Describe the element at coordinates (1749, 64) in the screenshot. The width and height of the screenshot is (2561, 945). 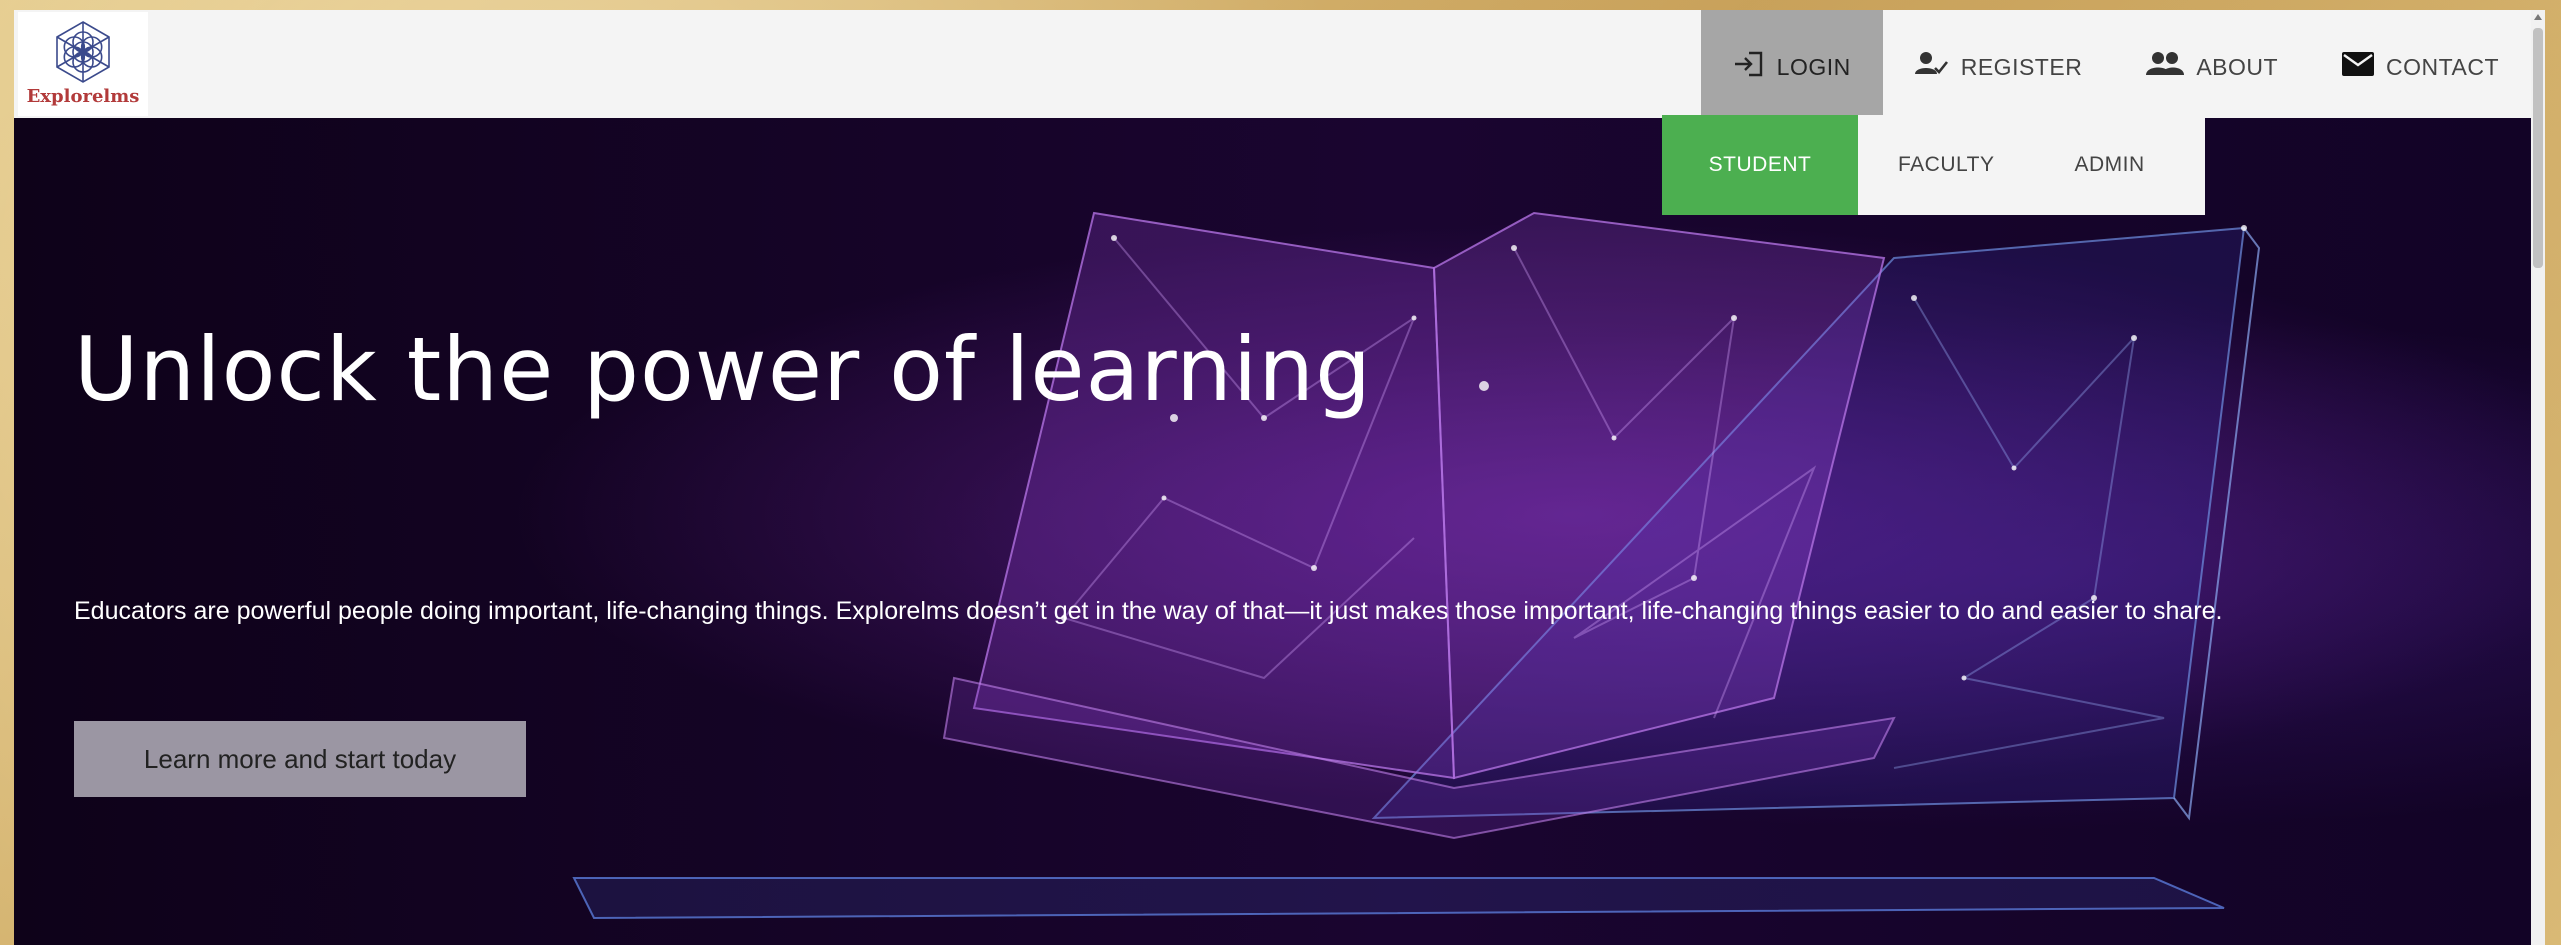
I see `login-icon` at that location.